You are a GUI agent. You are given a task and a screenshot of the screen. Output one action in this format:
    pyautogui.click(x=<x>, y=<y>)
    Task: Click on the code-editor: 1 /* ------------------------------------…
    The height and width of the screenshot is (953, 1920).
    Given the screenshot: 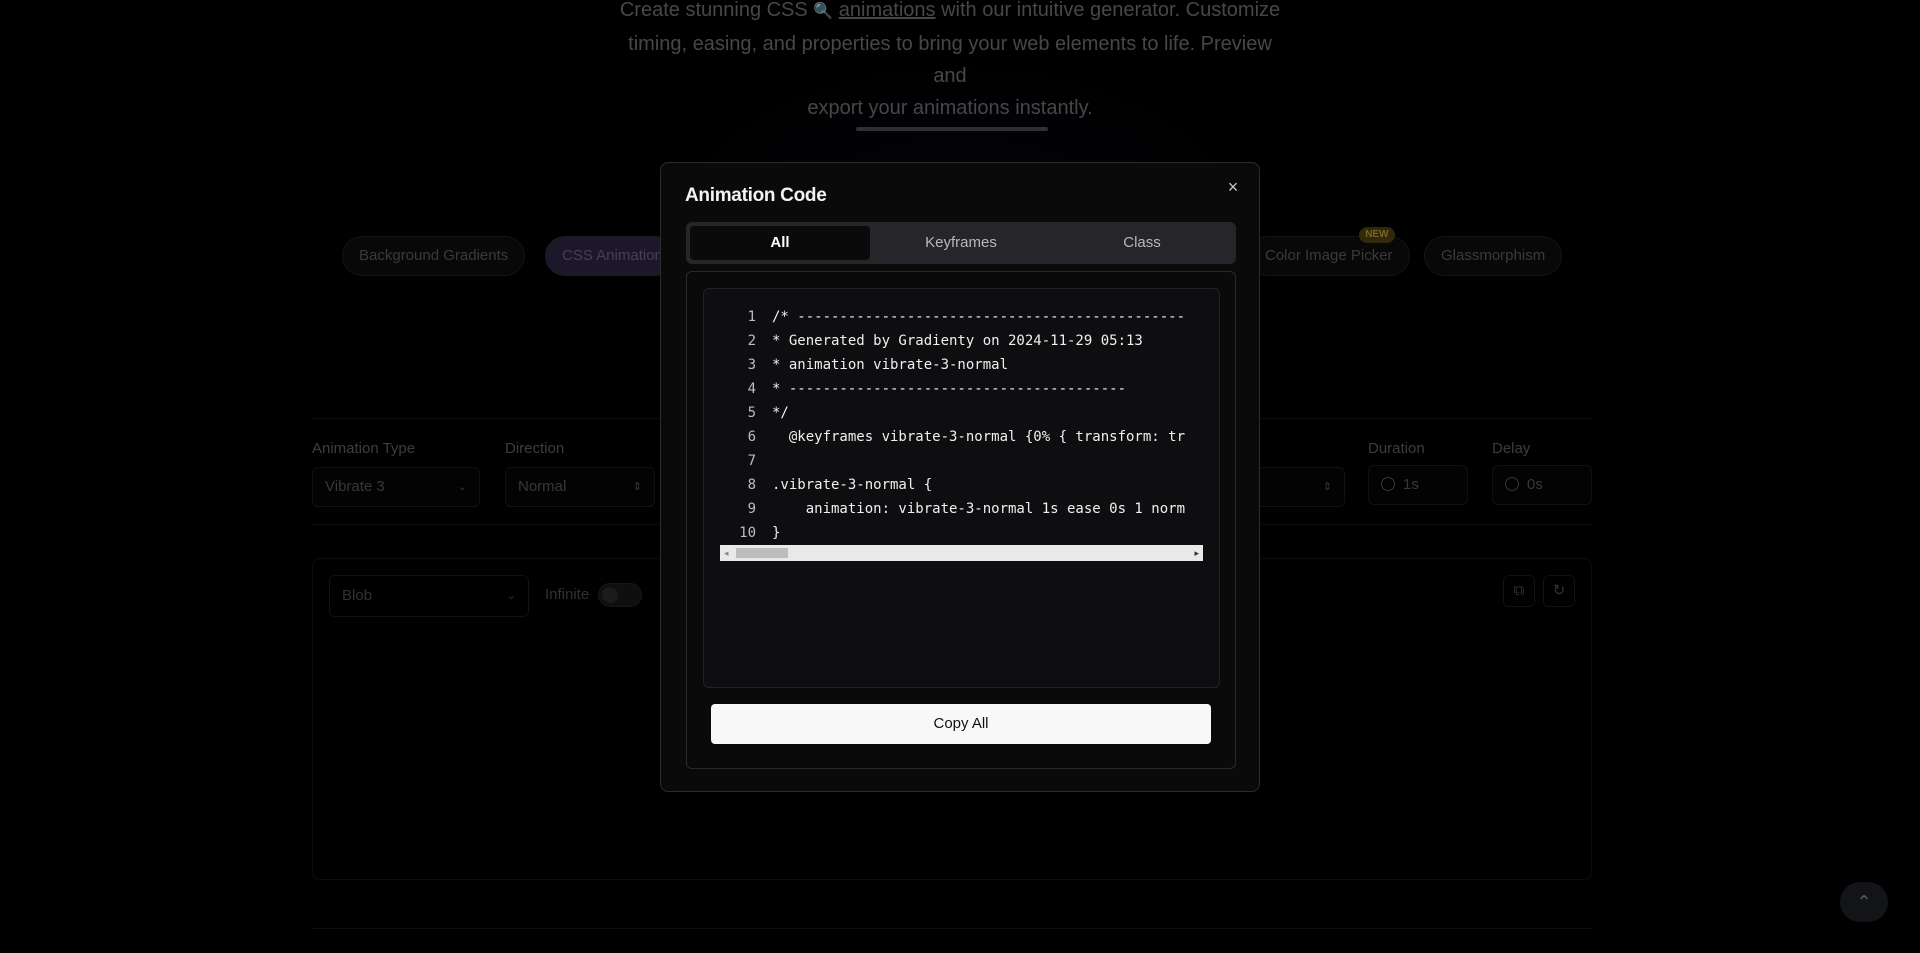 What is the action you would take?
    pyautogui.click(x=961, y=488)
    